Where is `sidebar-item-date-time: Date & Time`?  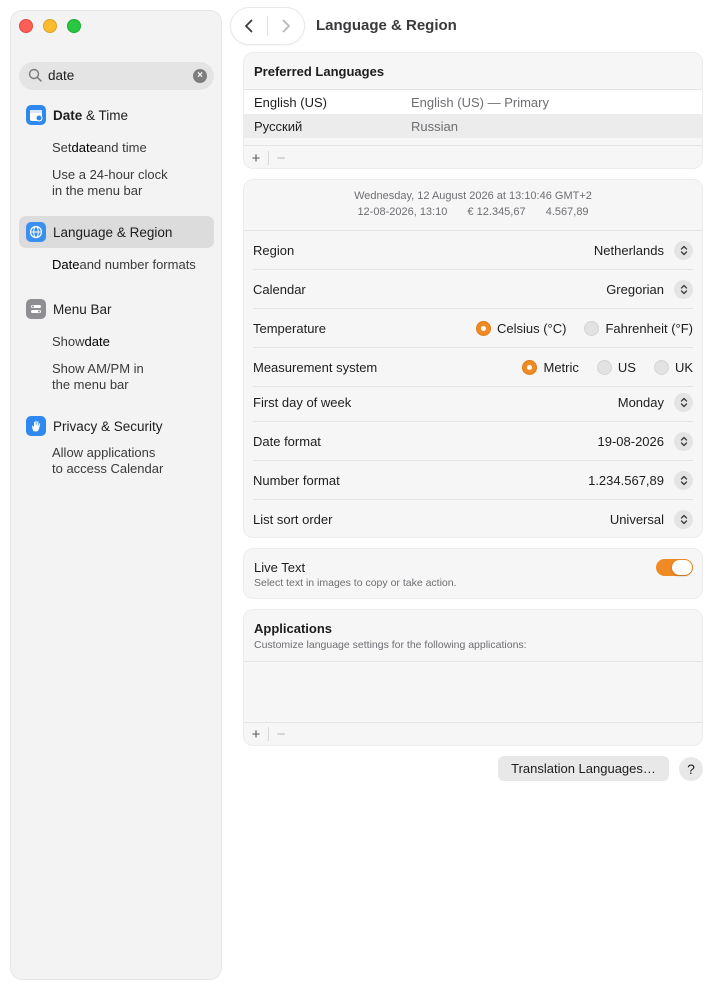
sidebar-item-date-time: Date & Time is located at coordinates (116, 115).